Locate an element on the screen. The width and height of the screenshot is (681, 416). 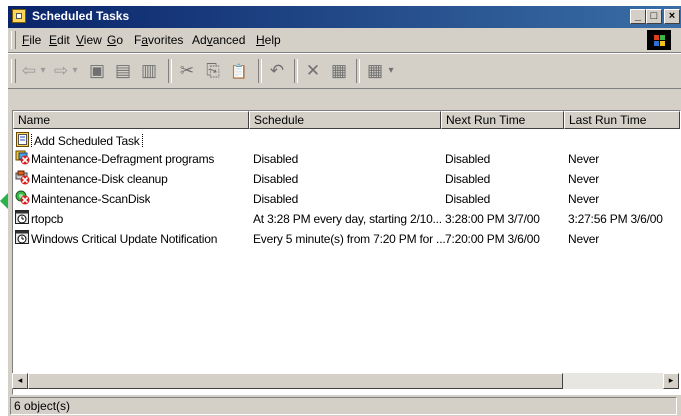
undo-icon: ↶ is located at coordinates (277, 71).